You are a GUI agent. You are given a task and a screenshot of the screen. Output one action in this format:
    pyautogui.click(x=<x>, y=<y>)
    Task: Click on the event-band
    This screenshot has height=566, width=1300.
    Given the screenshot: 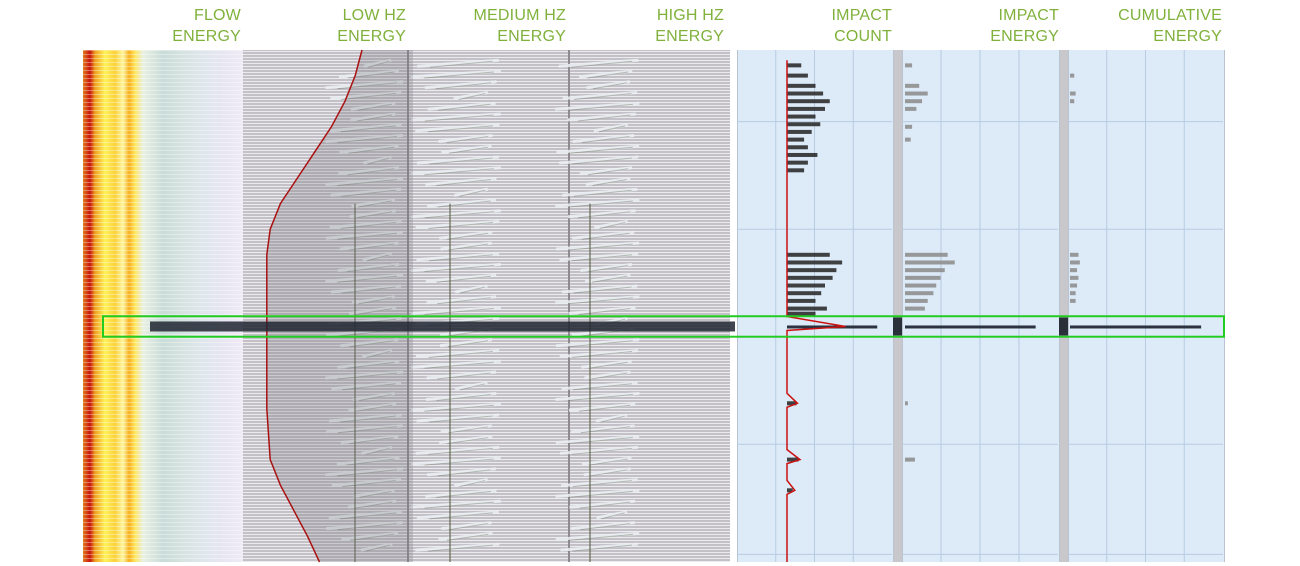 What is the action you would take?
    pyautogui.click(x=442, y=326)
    